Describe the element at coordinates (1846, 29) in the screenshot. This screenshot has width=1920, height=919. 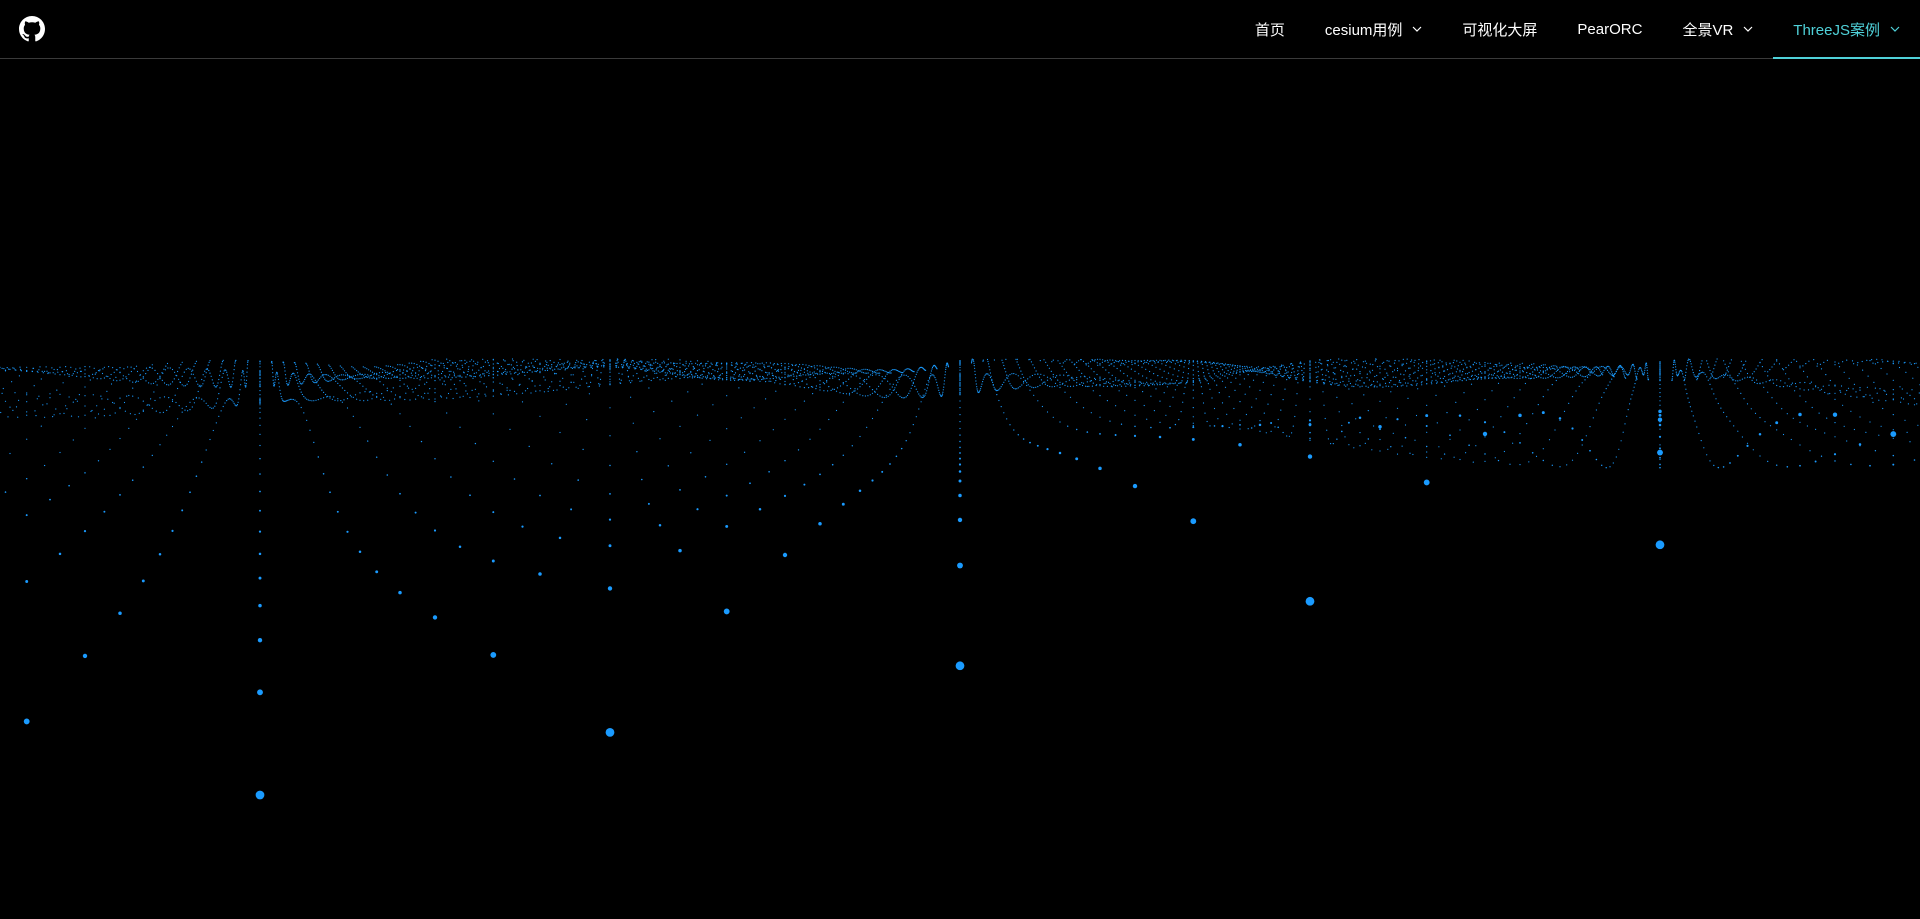
I see `nav-item-threejs: ThreeJS案例` at that location.